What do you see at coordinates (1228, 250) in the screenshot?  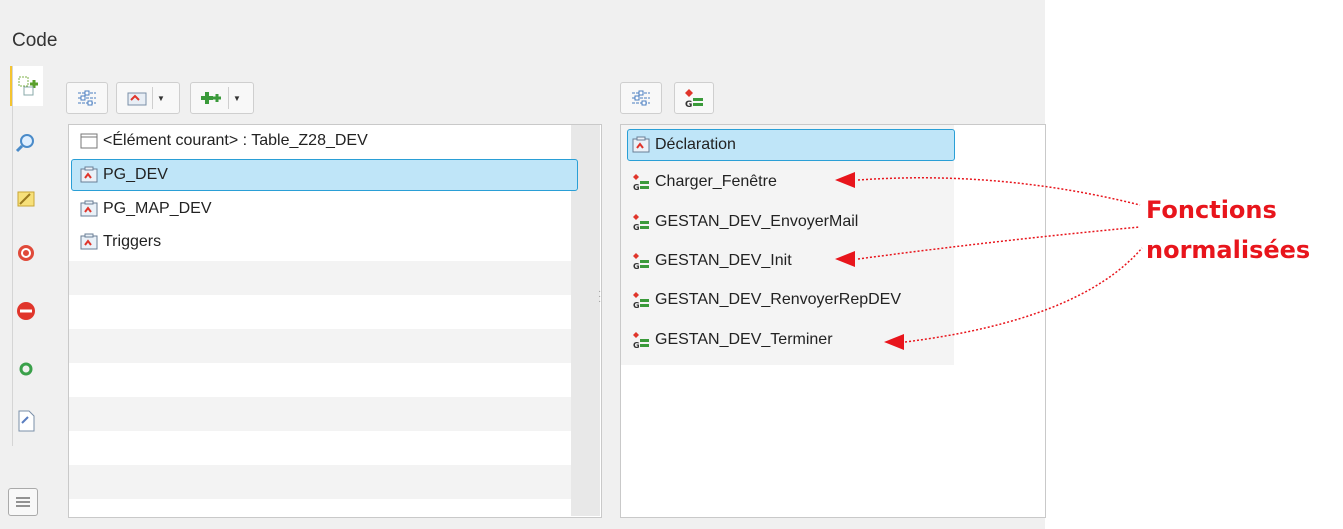 I see `annotation-label-line2: normalisées` at bounding box center [1228, 250].